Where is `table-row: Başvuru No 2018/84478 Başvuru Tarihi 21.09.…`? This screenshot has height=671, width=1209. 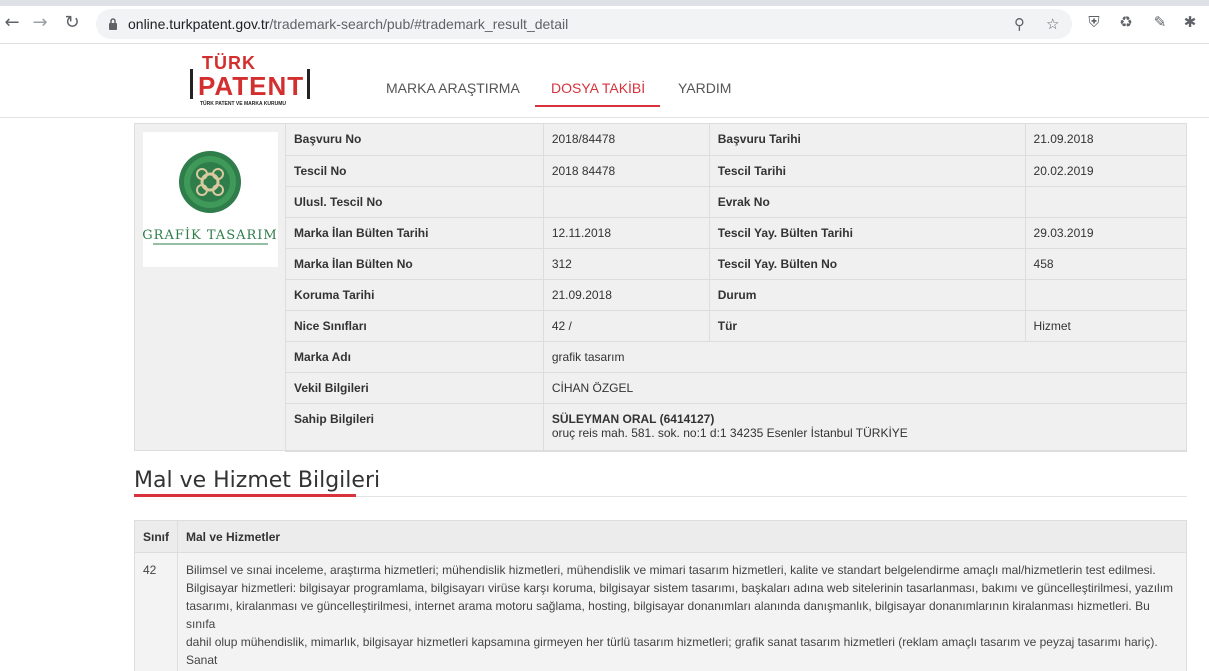 table-row: Başvuru No 2018/84478 Başvuru Tarihi 21.09.… is located at coordinates (736, 140).